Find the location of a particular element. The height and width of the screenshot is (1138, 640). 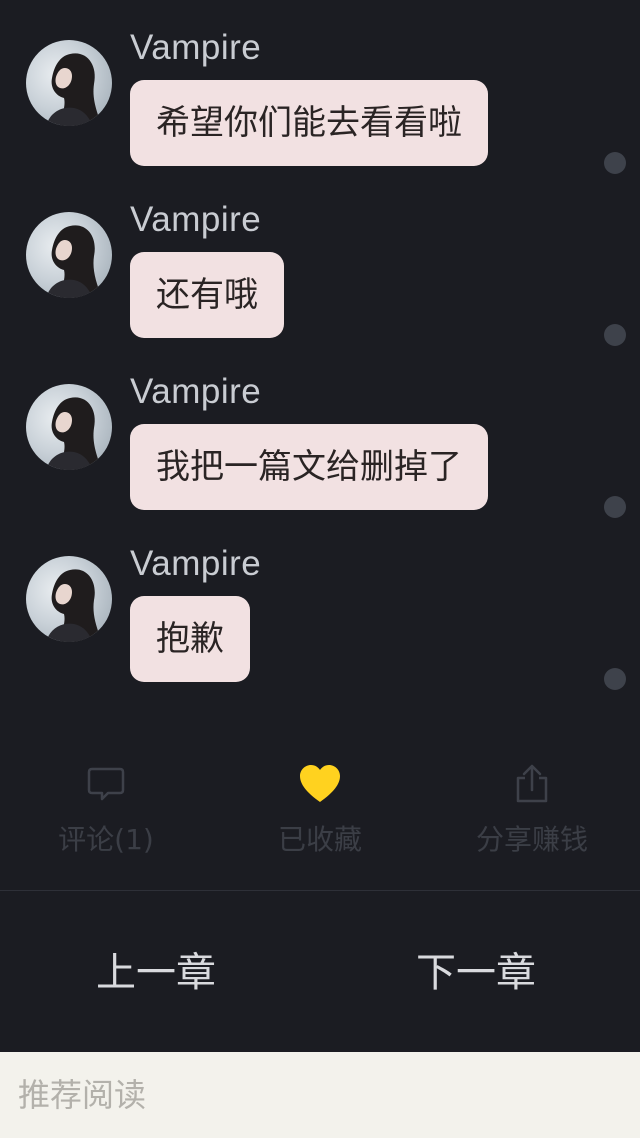

heart-icon is located at coordinates (320, 786).